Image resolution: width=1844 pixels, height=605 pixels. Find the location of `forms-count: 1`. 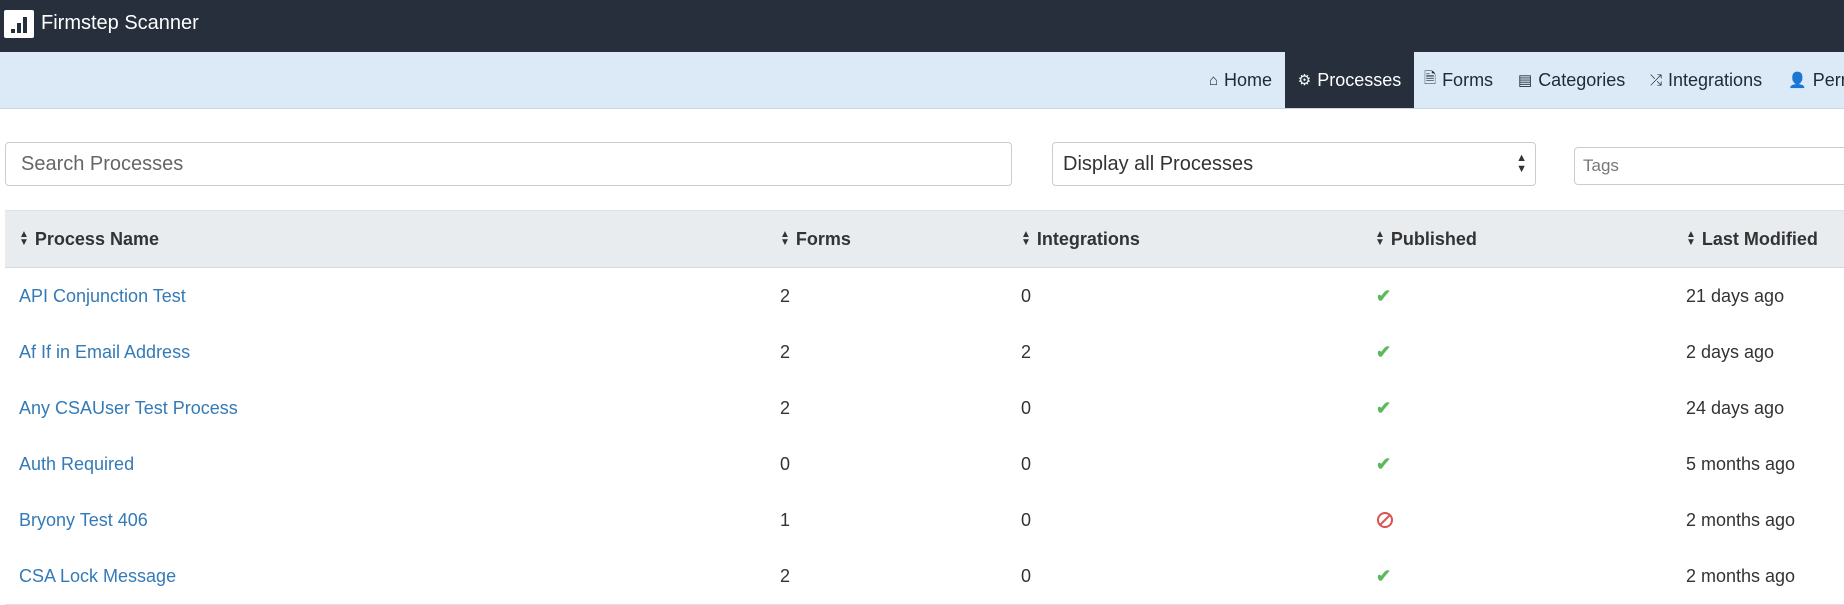

forms-count: 1 is located at coordinates (785, 519).